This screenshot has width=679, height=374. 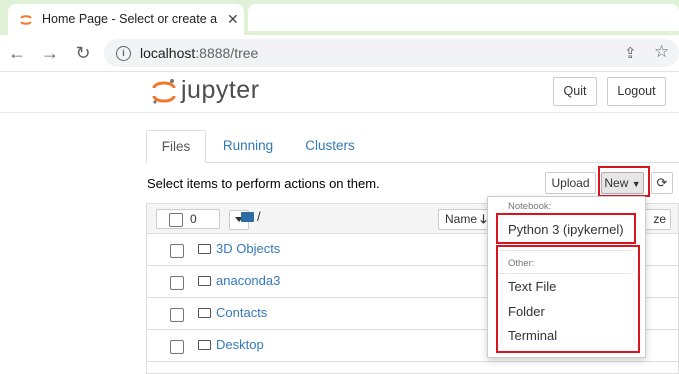 What do you see at coordinates (248, 280) in the screenshot?
I see `folder-link: anaconda3` at bounding box center [248, 280].